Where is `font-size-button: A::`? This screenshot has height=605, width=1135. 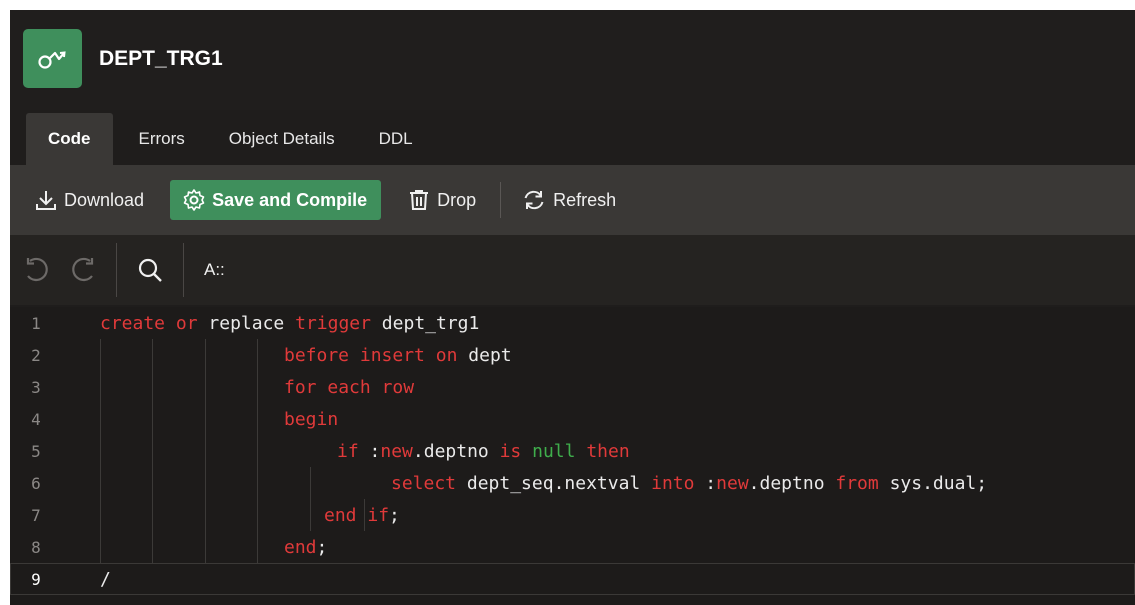 font-size-button: A:: is located at coordinates (214, 270).